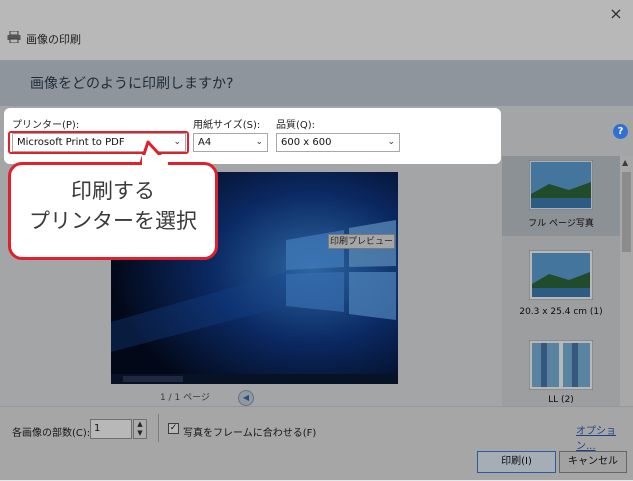 This screenshot has width=633, height=481. I want to click on callout-text: 印刷する プリンターを選択, so click(113, 206).